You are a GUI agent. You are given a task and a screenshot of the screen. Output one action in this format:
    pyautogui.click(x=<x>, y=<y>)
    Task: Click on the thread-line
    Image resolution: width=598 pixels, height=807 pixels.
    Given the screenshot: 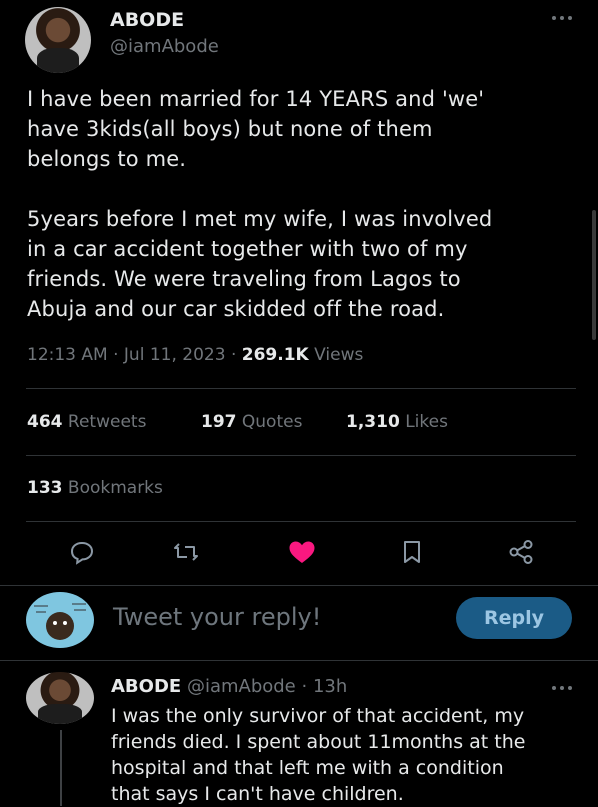 What is the action you would take?
    pyautogui.click(x=61, y=768)
    